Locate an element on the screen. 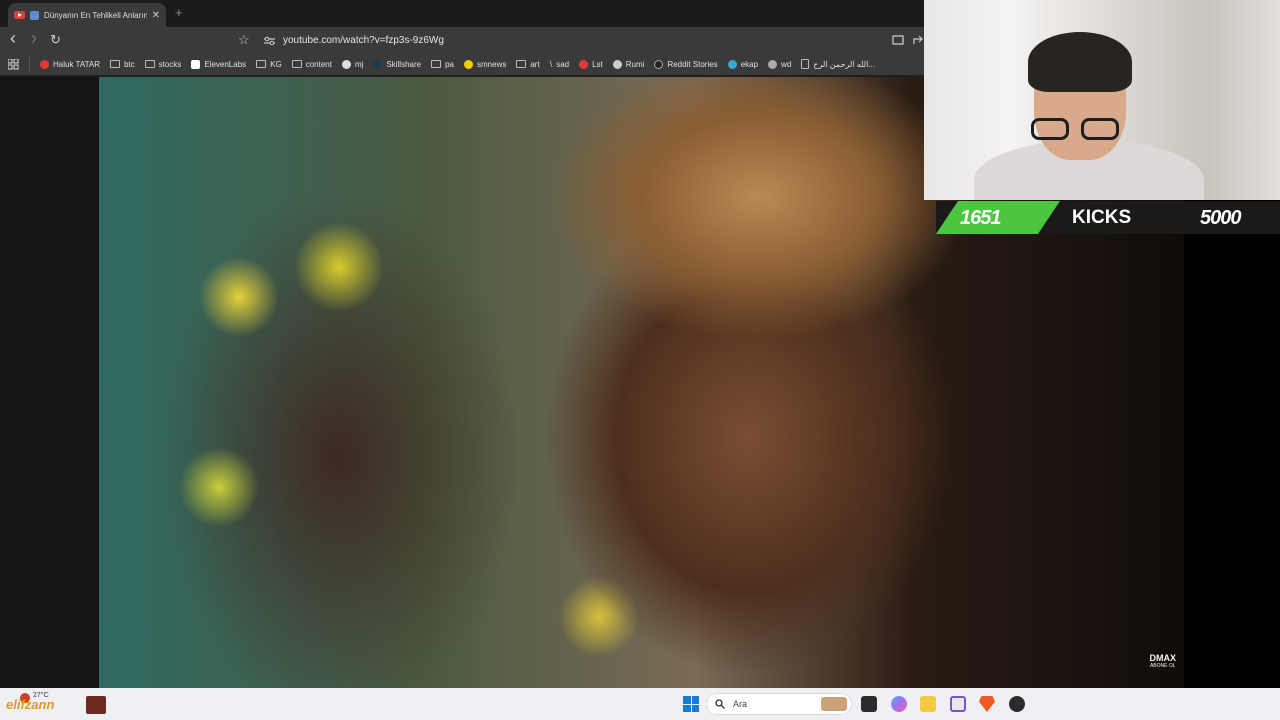 Image resolution: width=1280 pixels, height=720 pixels. taskbar-search: Ara is located at coordinates (779, 704).